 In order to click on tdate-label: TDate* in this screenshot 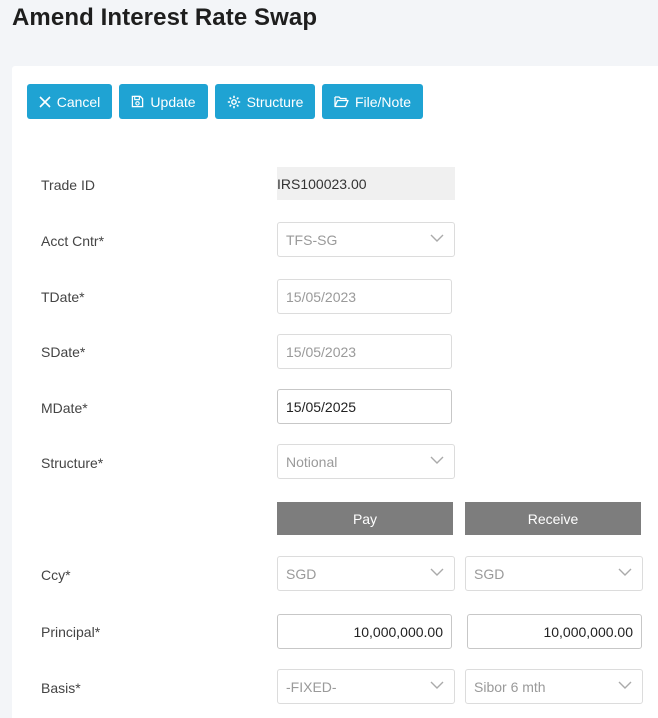, I will do `click(63, 297)`.